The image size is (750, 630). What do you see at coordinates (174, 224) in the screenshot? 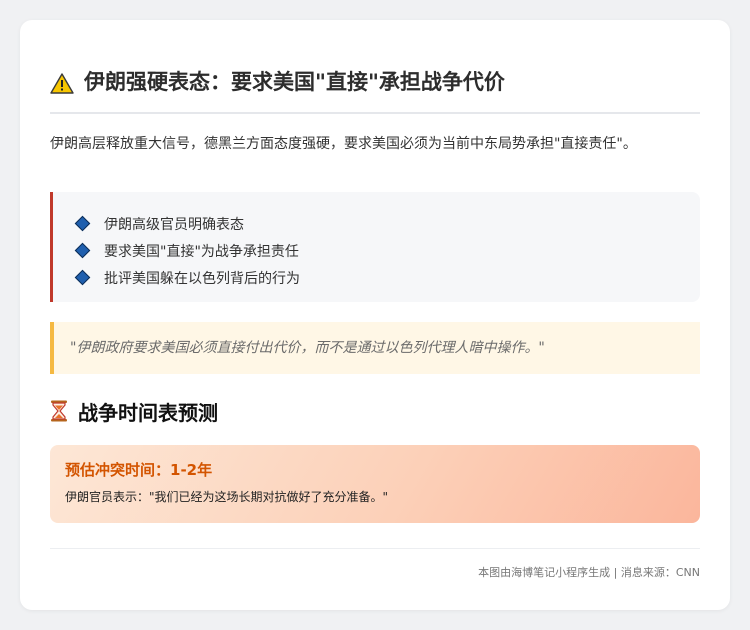
I see `key-point-text: 伊朗高级官员明确表态` at bounding box center [174, 224].